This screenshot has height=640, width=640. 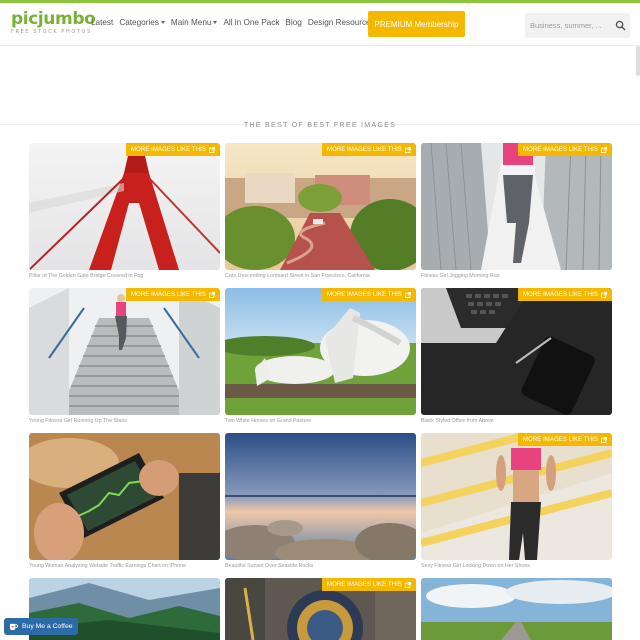 I want to click on gallery-card-lombard-street: MORE IMAGES LIKE THIS, so click(x=320, y=206).